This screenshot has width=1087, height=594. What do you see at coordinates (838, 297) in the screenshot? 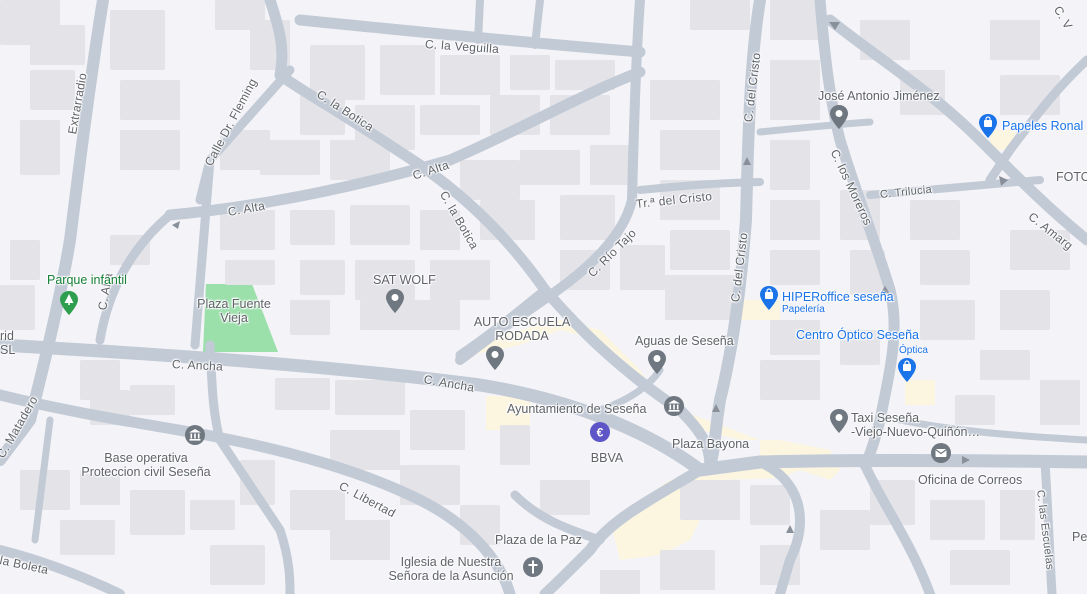
I see `poi-label-hiperoffice: HIPERoffice seseña` at bounding box center [838, 297].